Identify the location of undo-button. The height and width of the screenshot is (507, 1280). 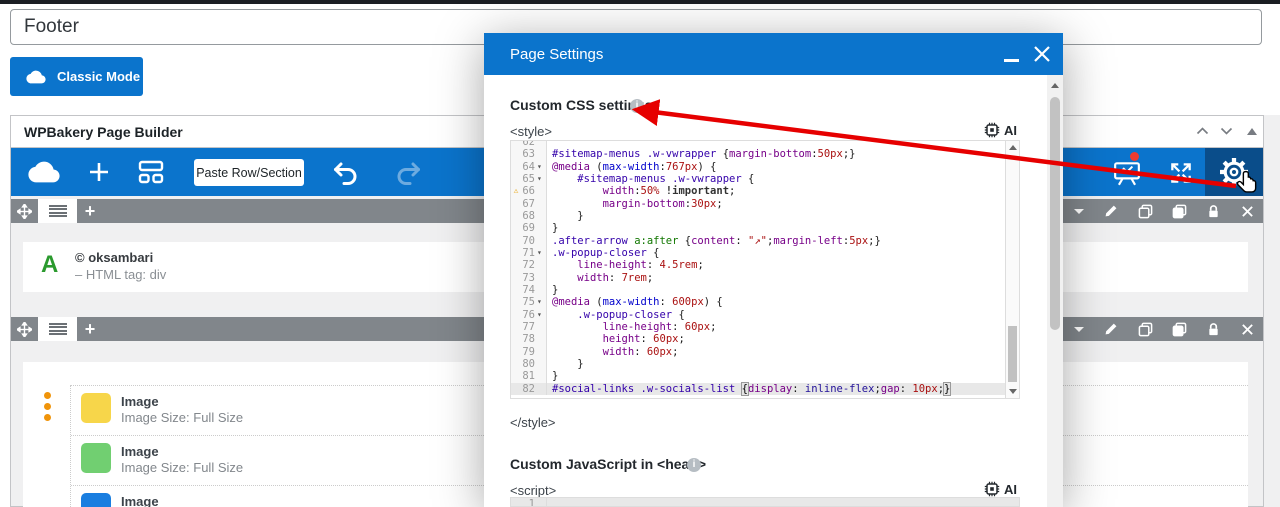
(345, 173).